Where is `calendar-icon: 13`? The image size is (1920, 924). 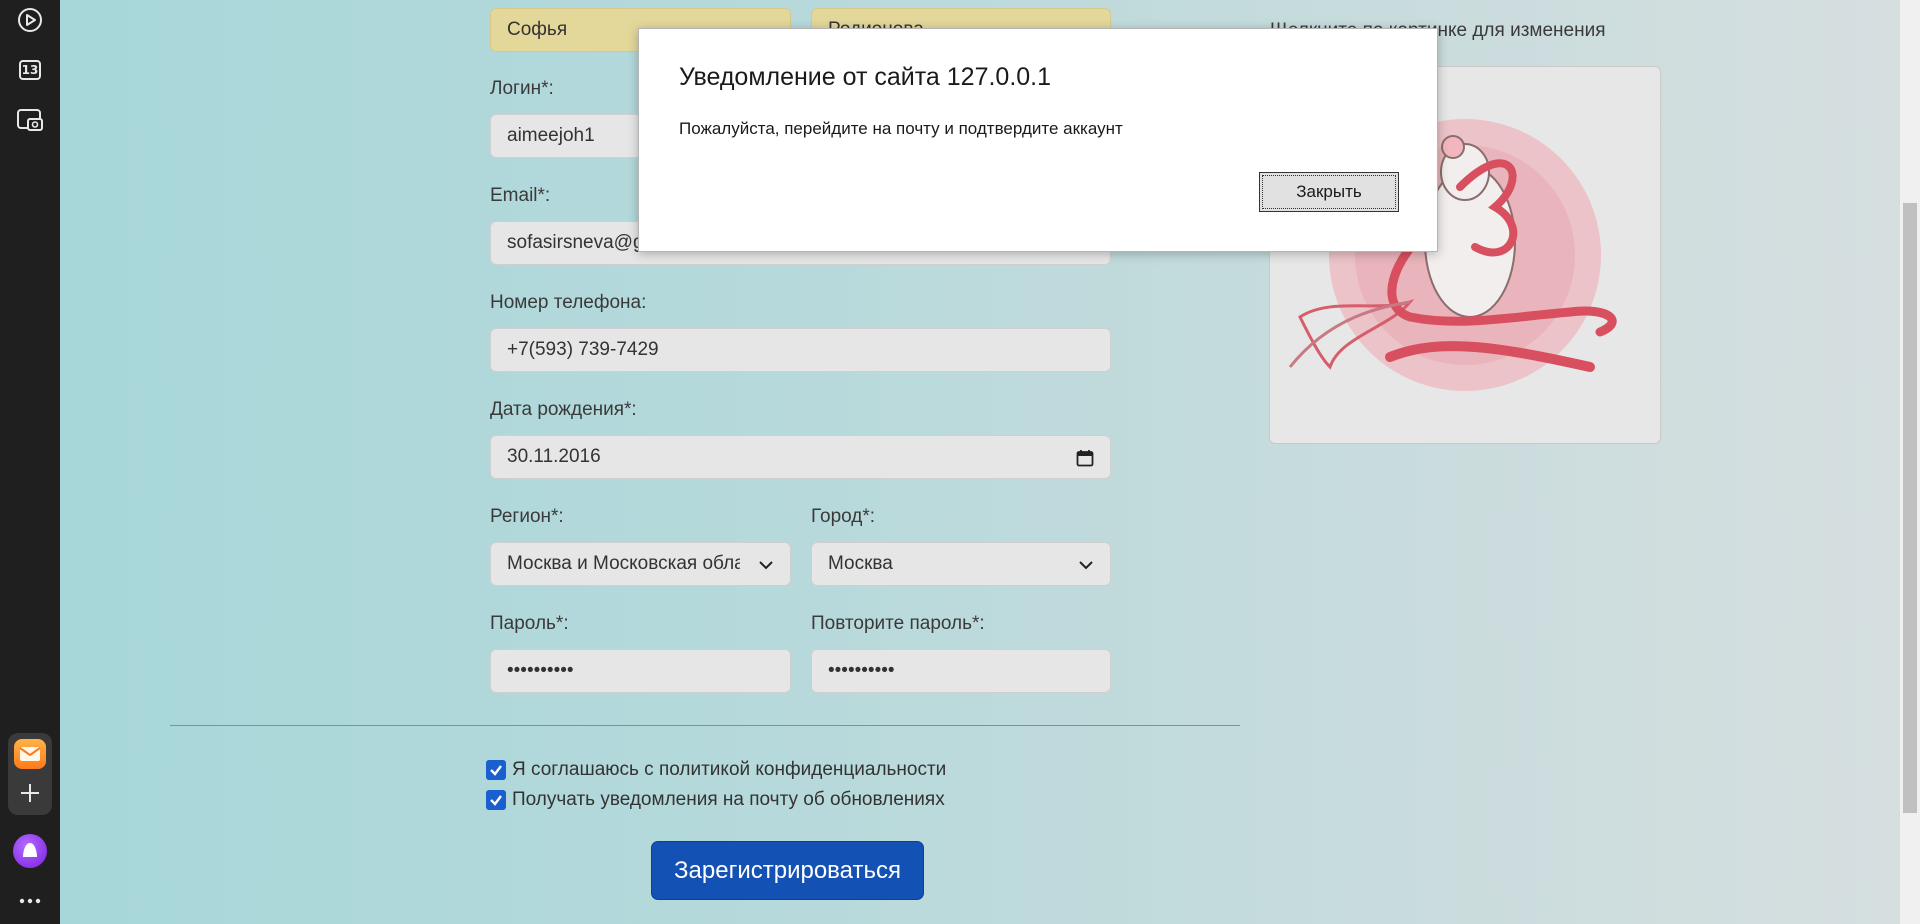 calendar-icon: 13 is located at coordinates (30, 70).